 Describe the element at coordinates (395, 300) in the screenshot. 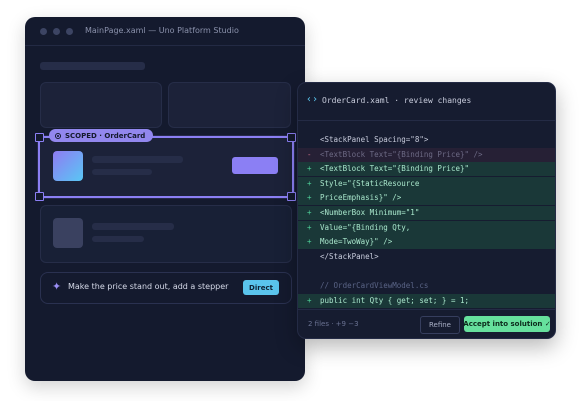

I see `diff-text: public int Qty { get; set; } = 1;` at that location.